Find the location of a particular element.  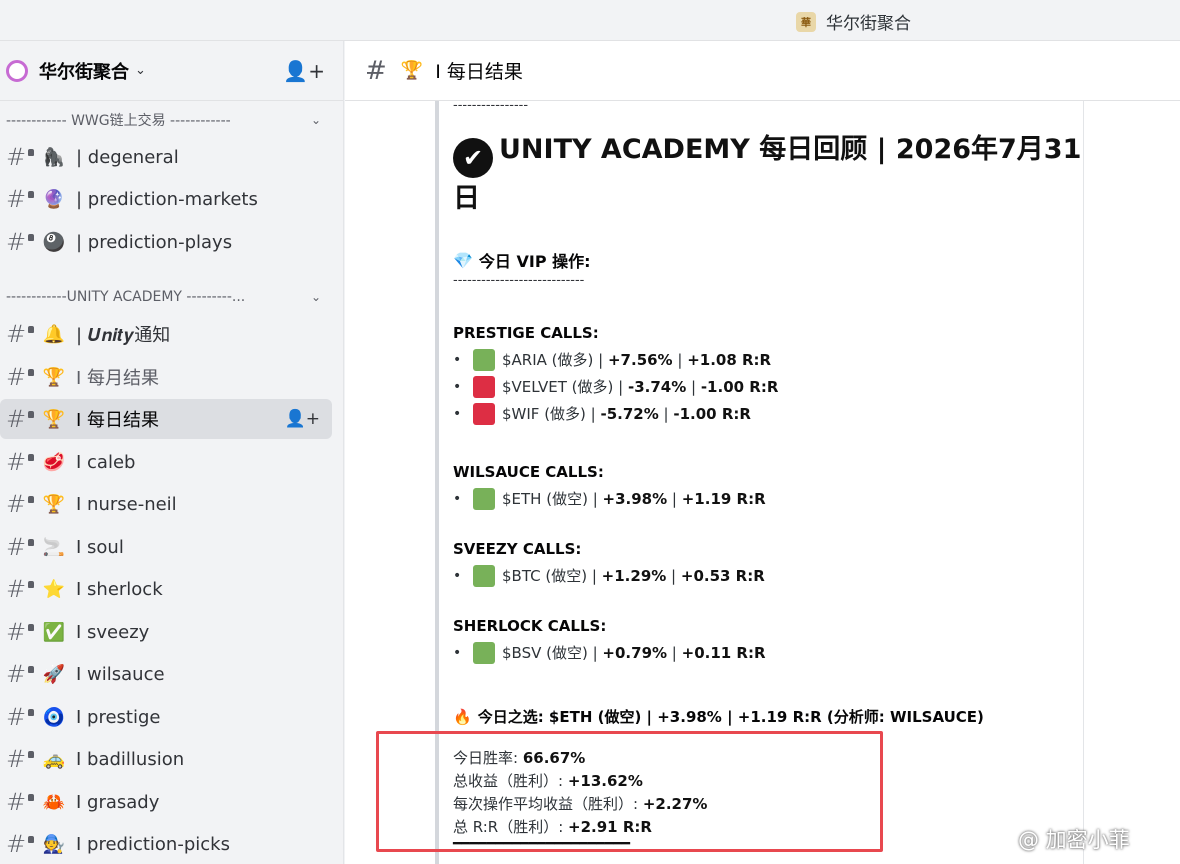

rr: +0.11 R:R is located at coordinates (723, 652).